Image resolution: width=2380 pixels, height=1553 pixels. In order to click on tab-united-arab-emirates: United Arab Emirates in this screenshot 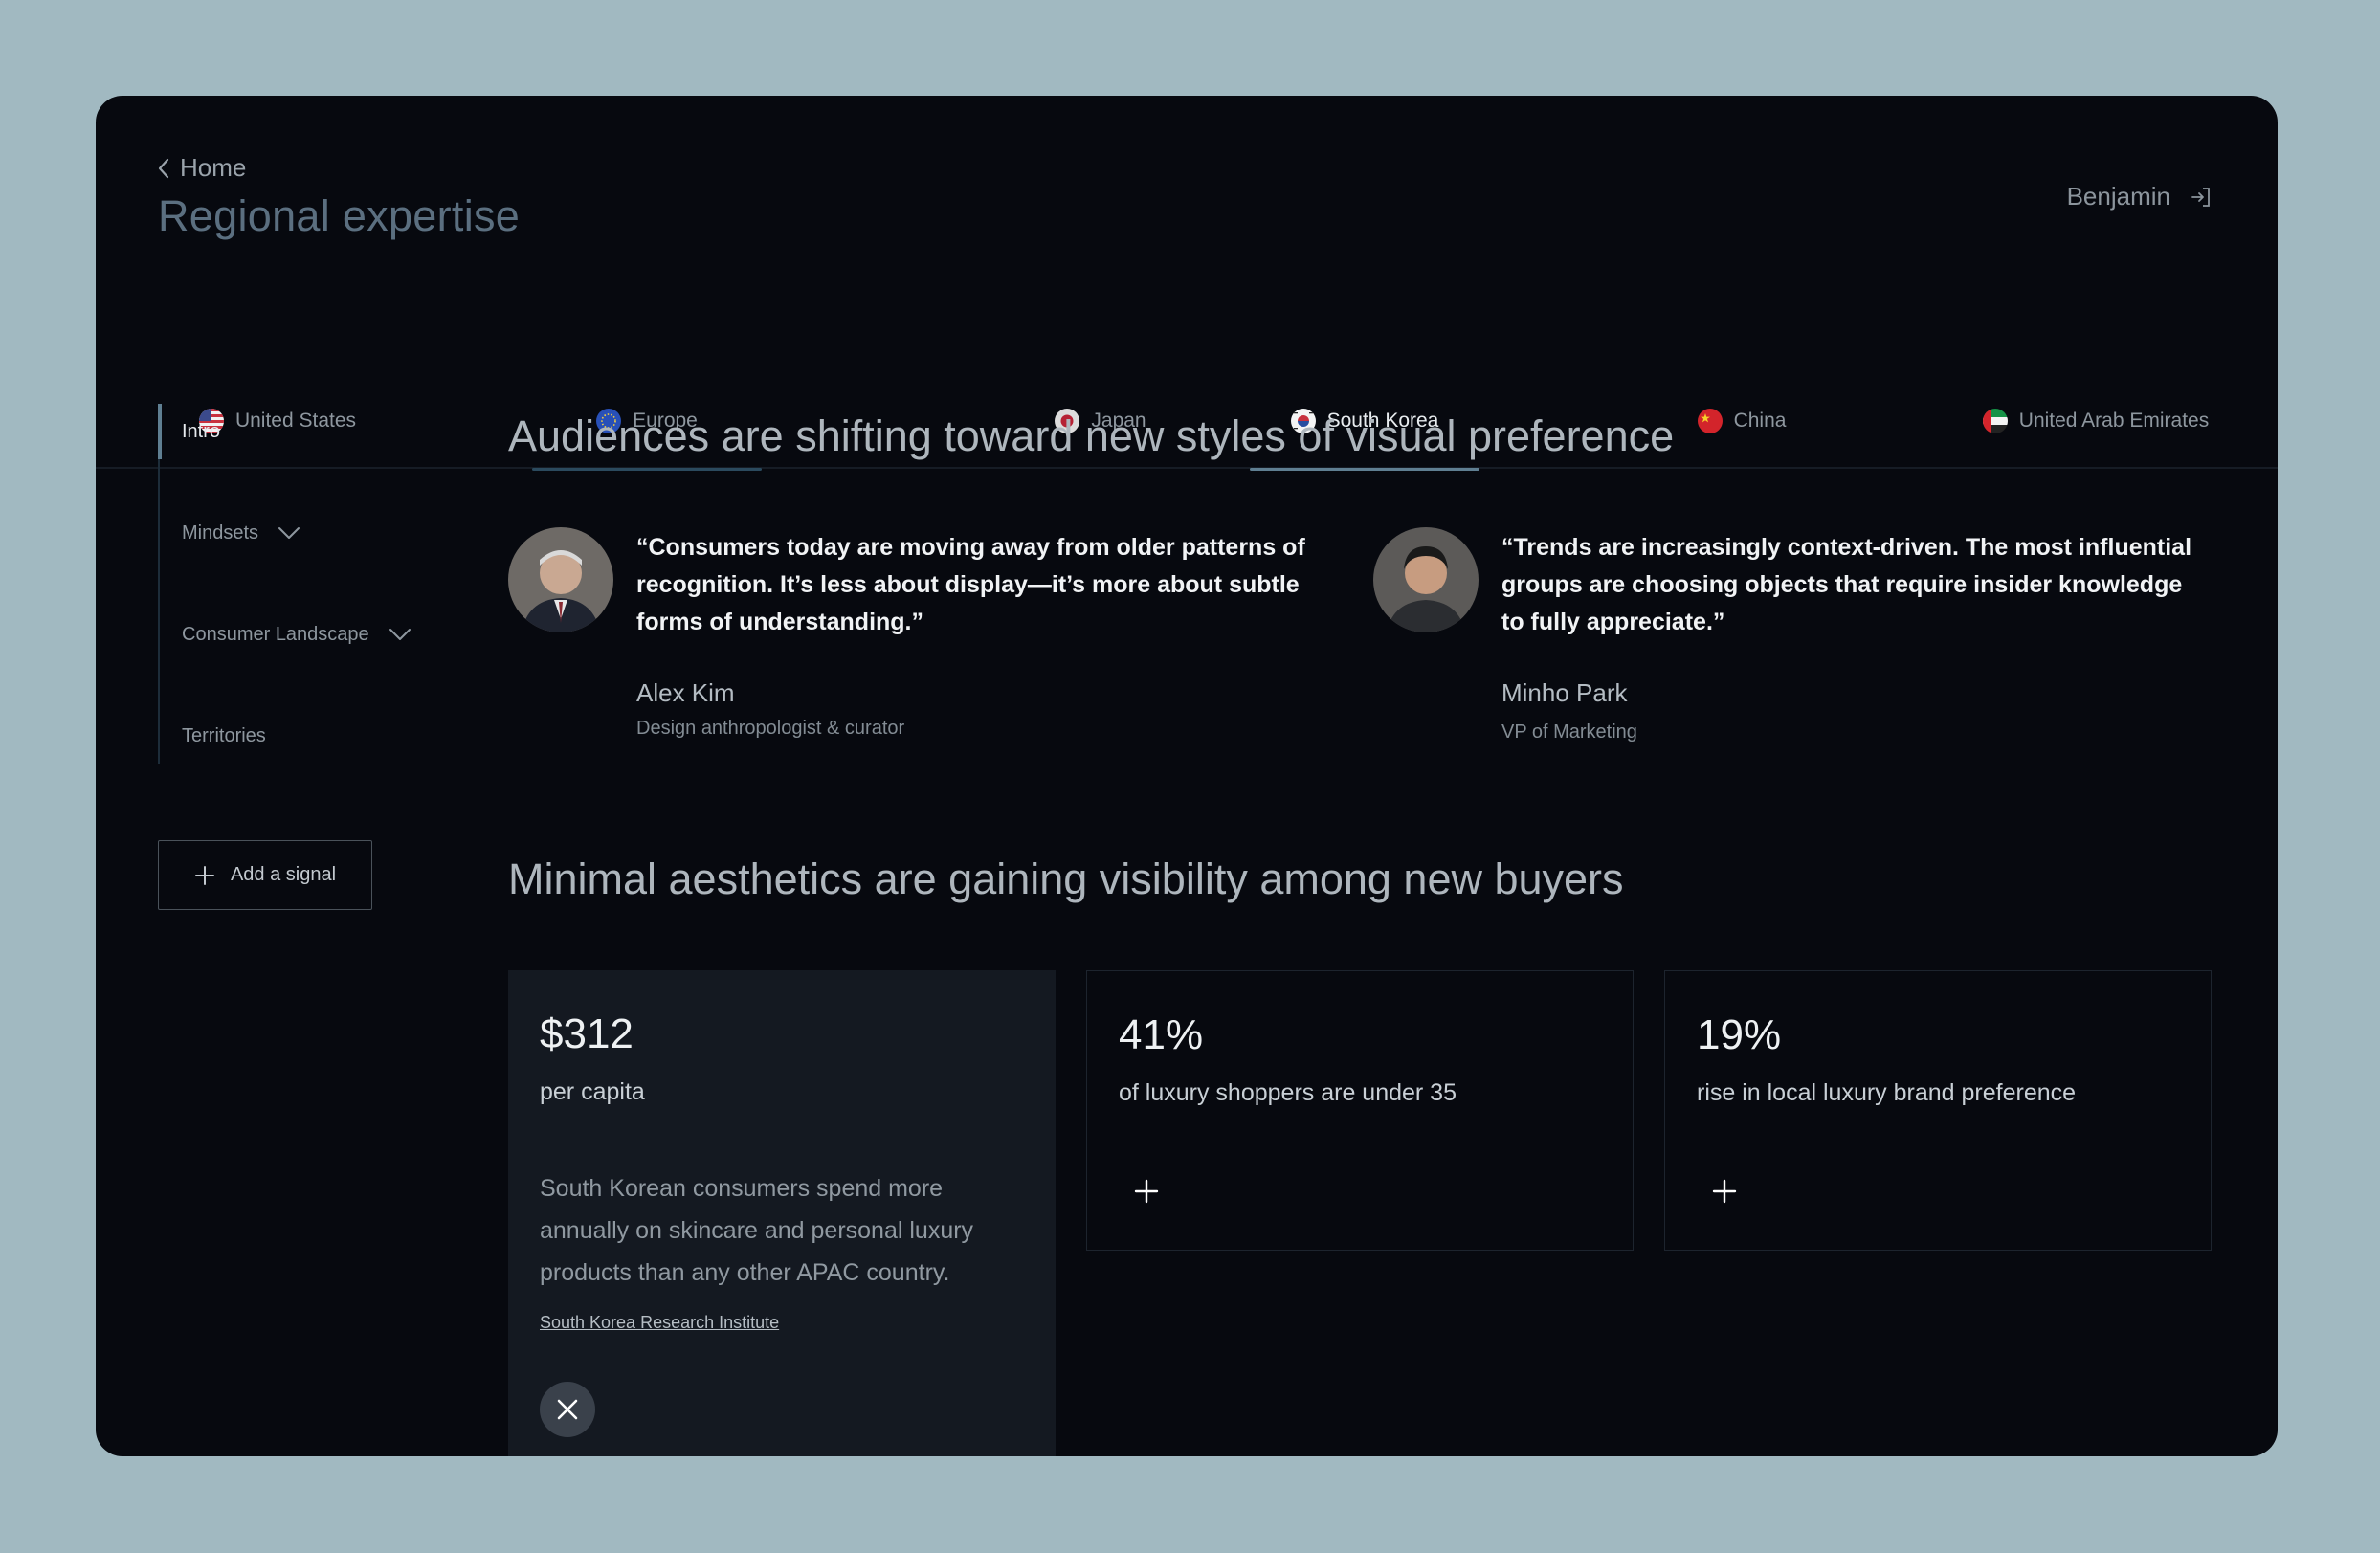, I will do `click(2095, 421)`.